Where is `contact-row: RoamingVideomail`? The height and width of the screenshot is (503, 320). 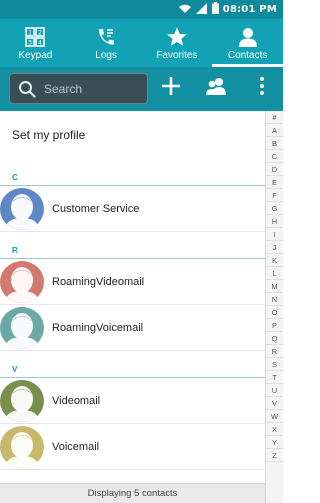
contact-row: RoamingVideomail is located at coordinates (132, 282).